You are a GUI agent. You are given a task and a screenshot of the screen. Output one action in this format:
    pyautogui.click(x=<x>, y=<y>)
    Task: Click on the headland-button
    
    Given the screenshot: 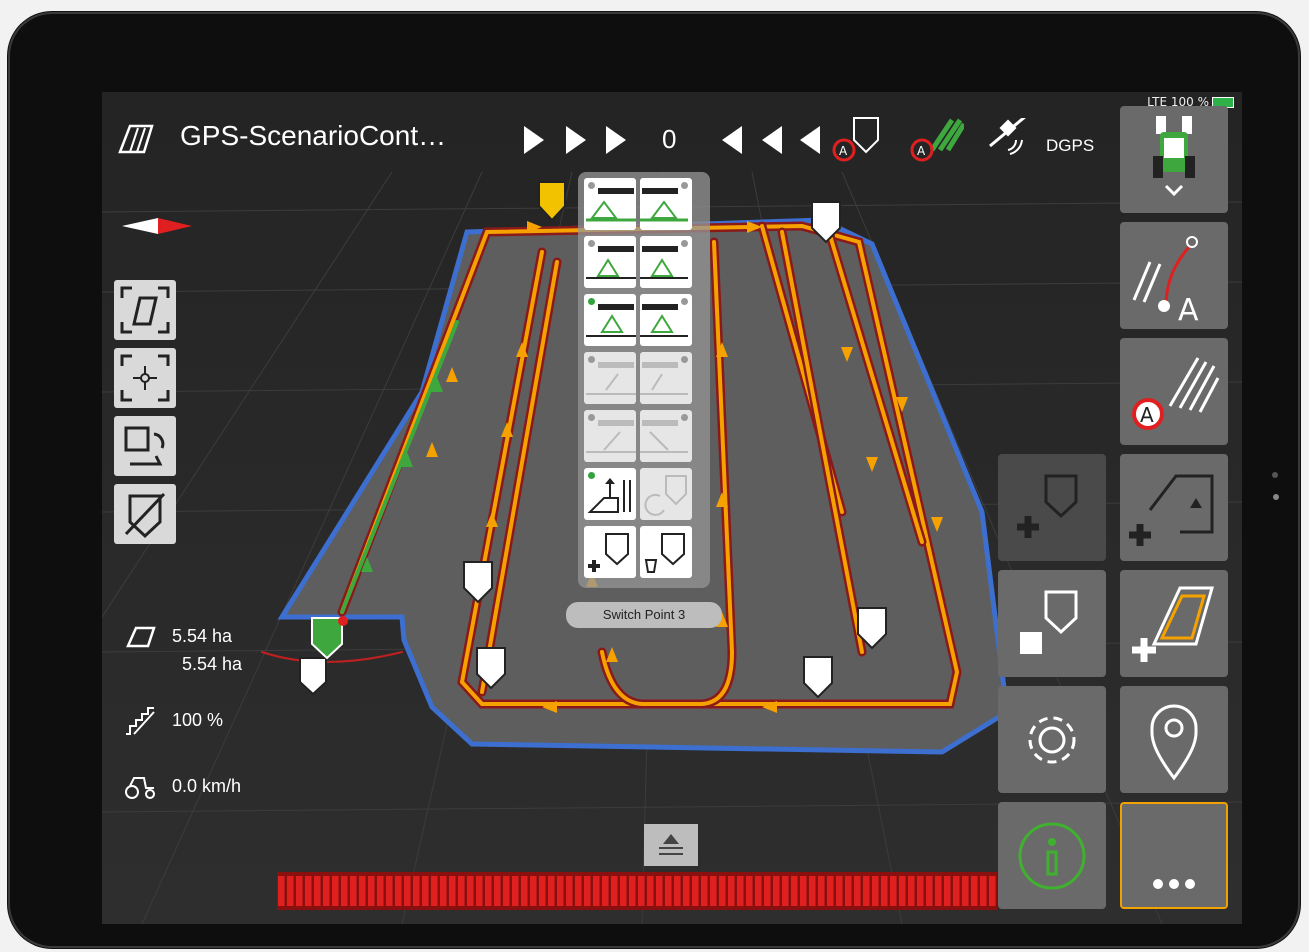 What is the action you would take?
    pyautogui.click(x=610, y=494)
    